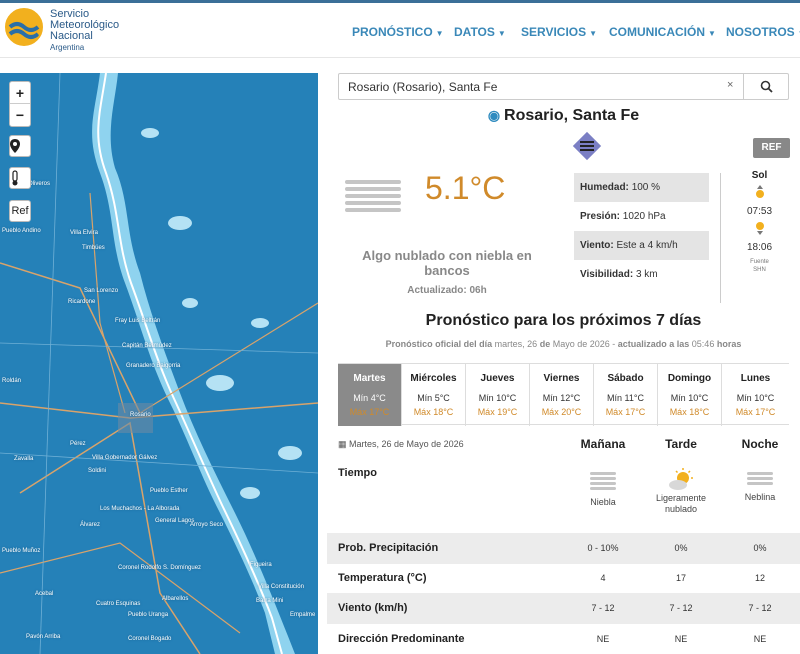  I want to click on row-label: Dirección Predominante, so click(401, 639).